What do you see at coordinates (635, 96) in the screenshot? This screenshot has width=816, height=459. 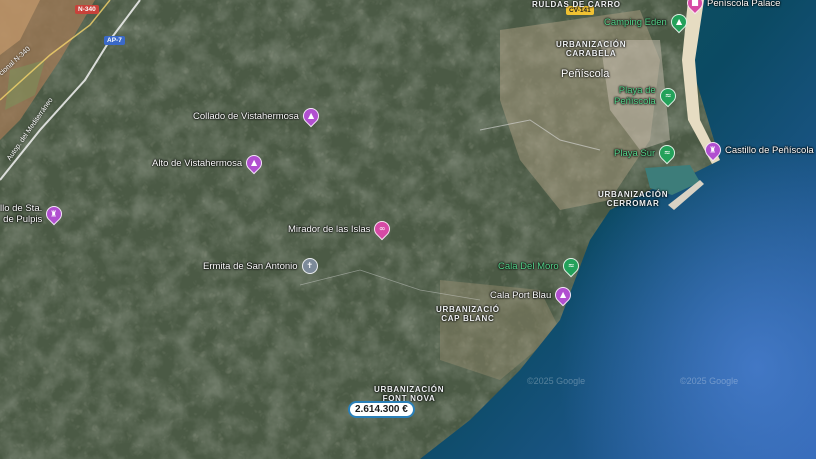 I see `poi-label: Playa de Peñíscola` at bounding box center [635, 96].